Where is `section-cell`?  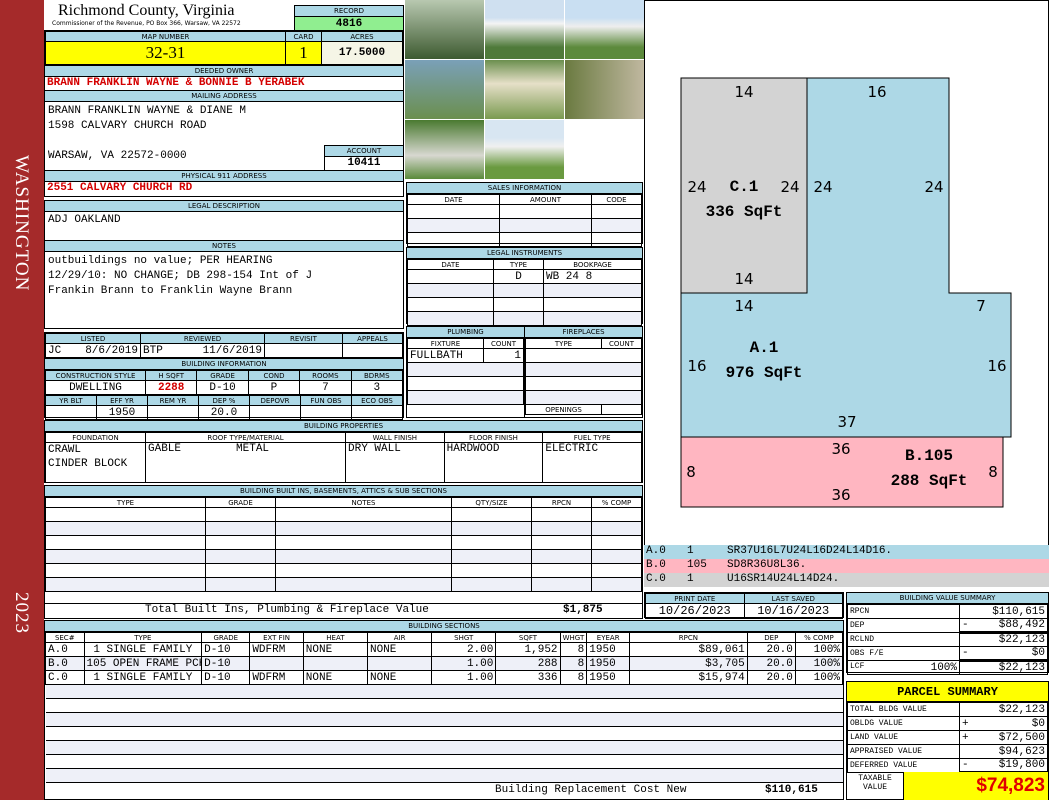
section-cell is located at coordinates (335, 663).